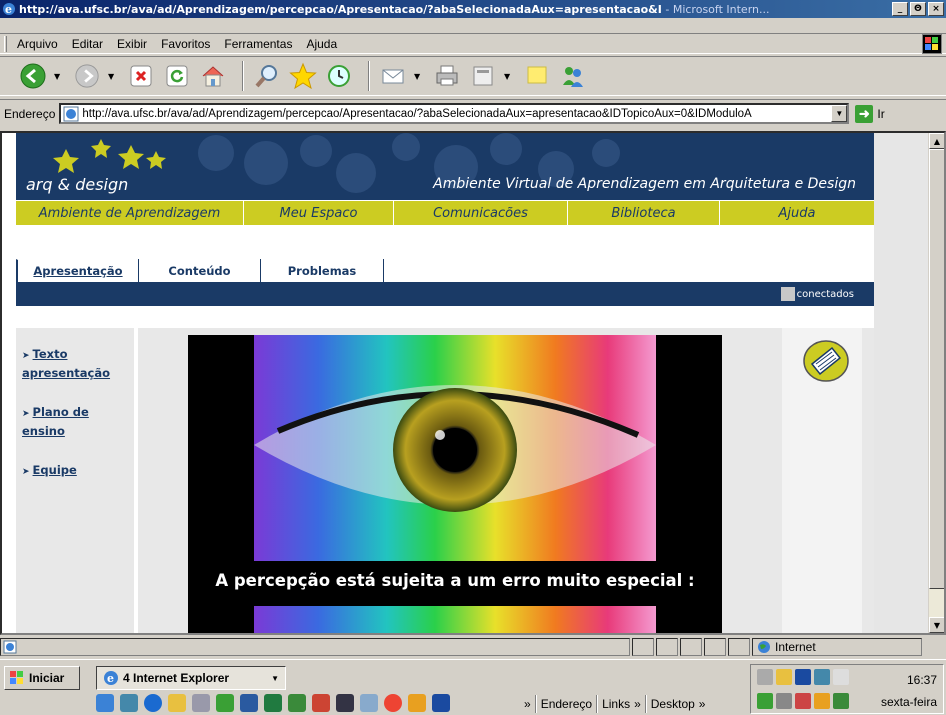 This screenshot has width=946, height=715. I want to click on search-button, so click(267, 76).